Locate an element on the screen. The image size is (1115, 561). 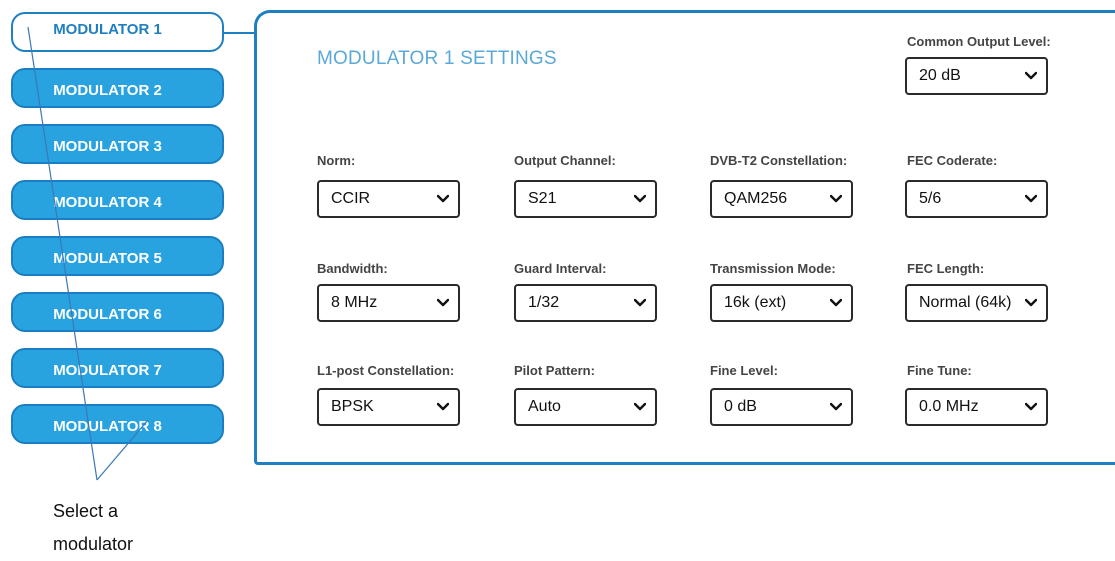
fec-length-label: FEC Length: is located at coordinates (946, 268).